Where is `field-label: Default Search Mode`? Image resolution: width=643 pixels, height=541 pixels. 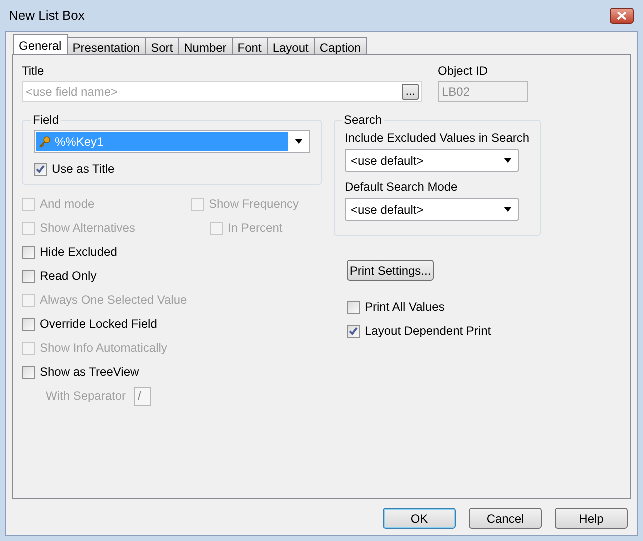
field-label: Default Search Mode is located at coordinates (402, 185).